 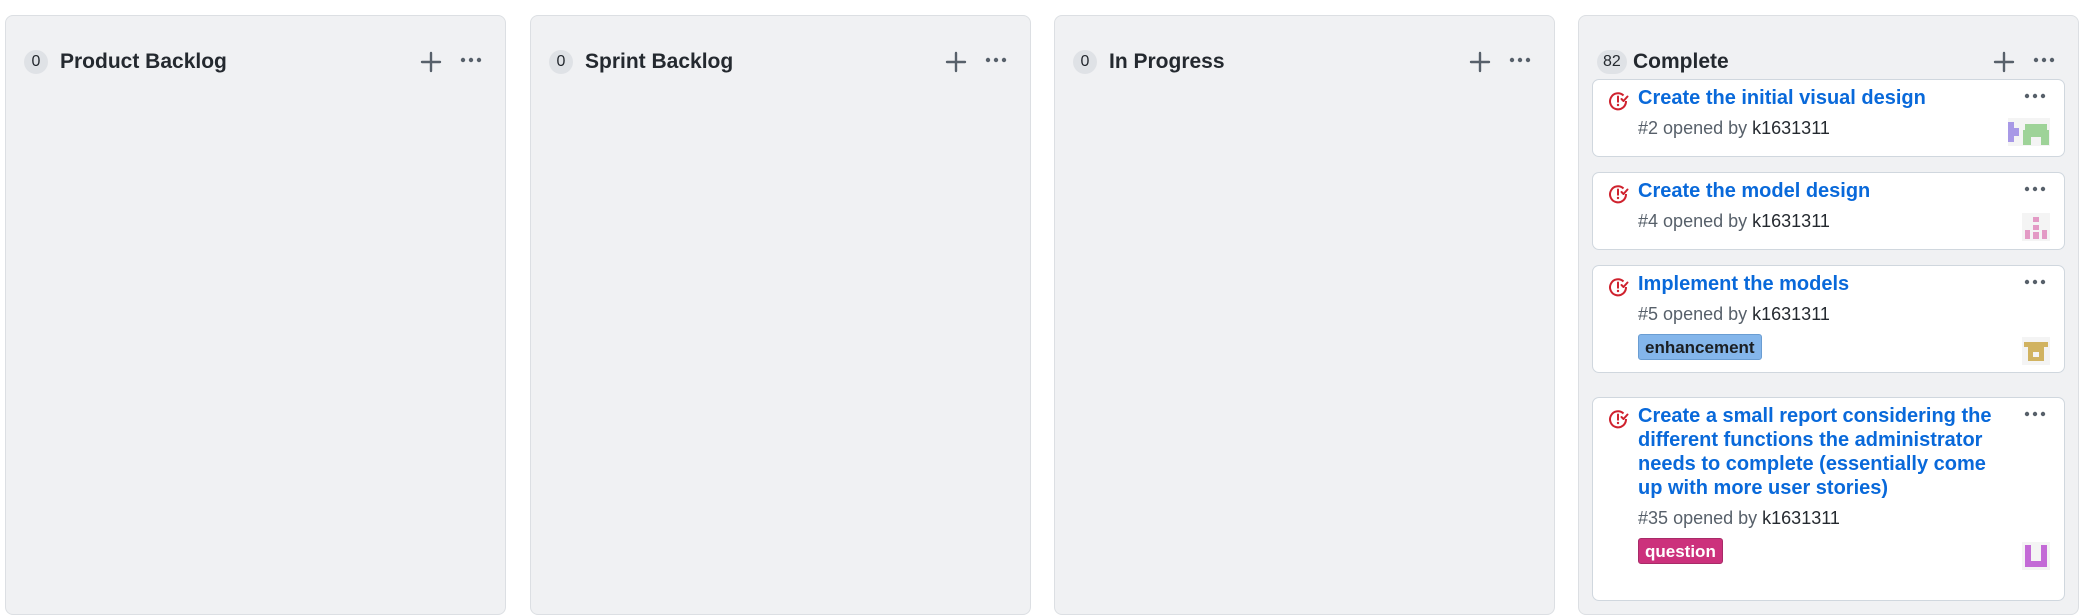 I want to click on column-title: Sprint Backlog, so click(x=659, y=61).